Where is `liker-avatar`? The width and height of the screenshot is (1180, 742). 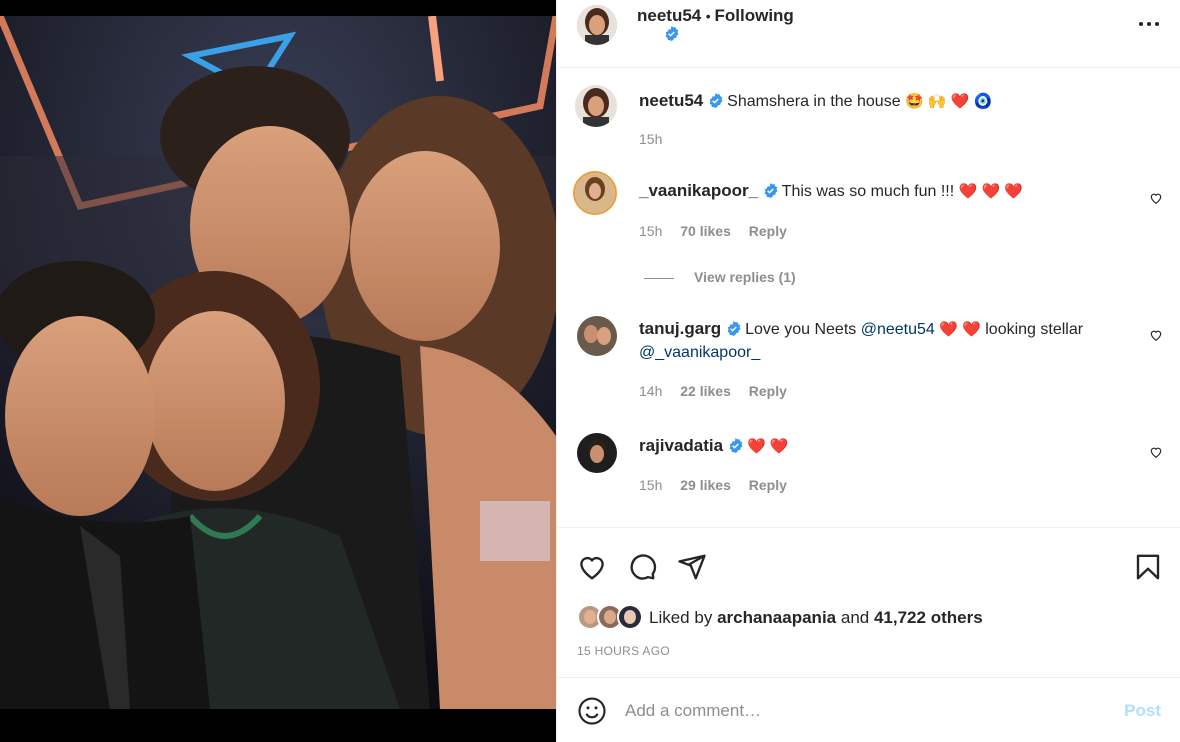 liker-avatar is located at coordinates (630, 617).